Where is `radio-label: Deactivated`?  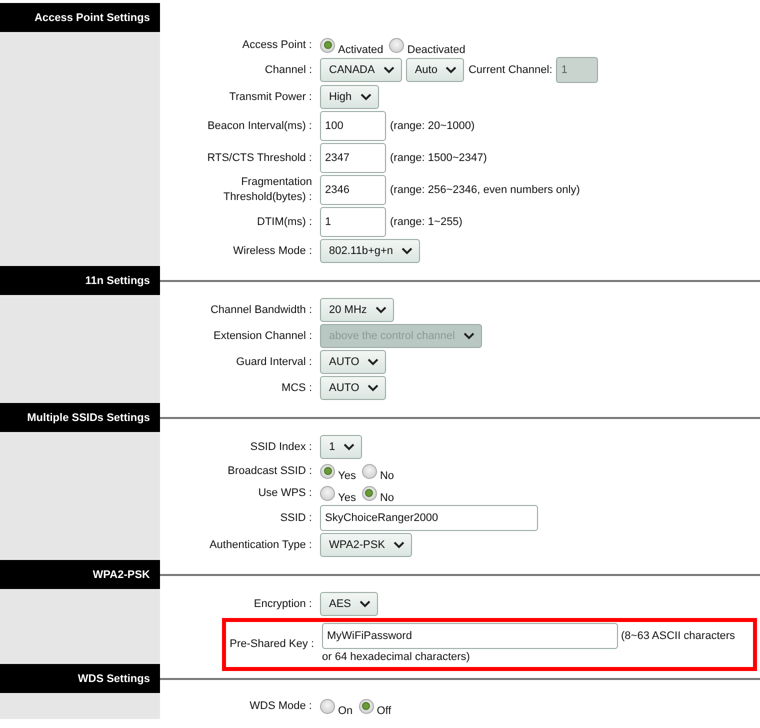 radio-label: Deactivated is located at coordinates (436, 50).